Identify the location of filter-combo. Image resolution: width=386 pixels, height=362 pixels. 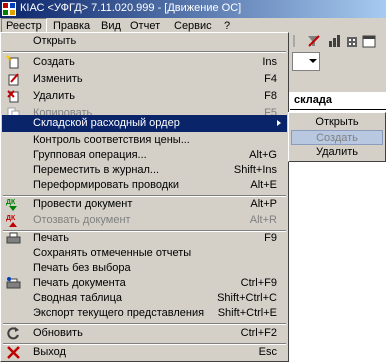
(306, 61).